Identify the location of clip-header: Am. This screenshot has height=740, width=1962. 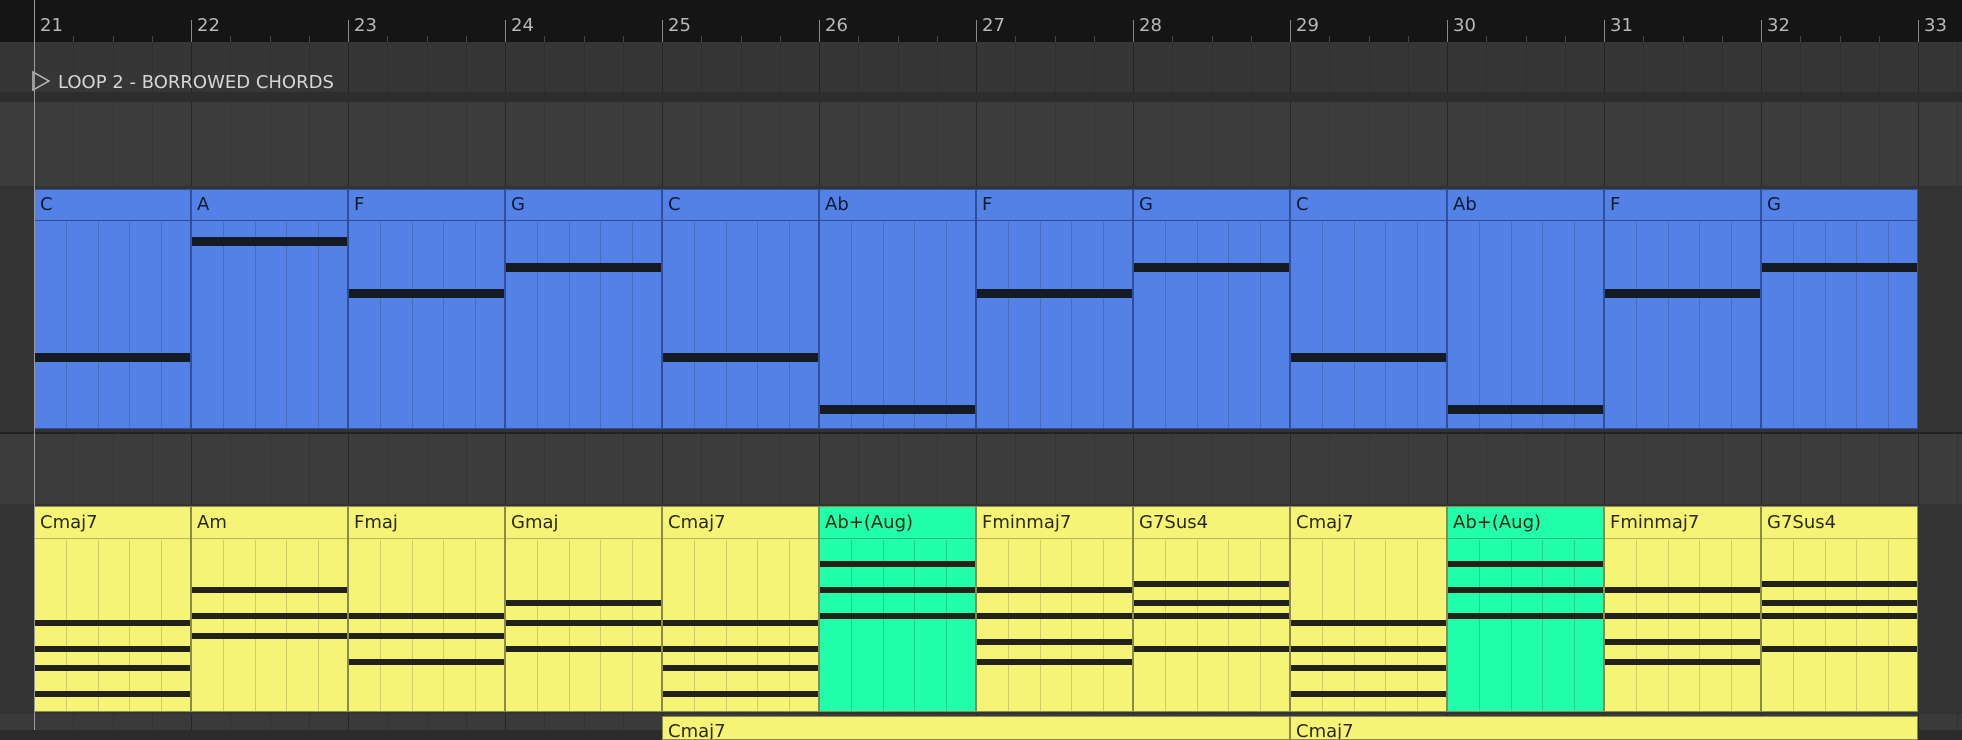
(269, 523).